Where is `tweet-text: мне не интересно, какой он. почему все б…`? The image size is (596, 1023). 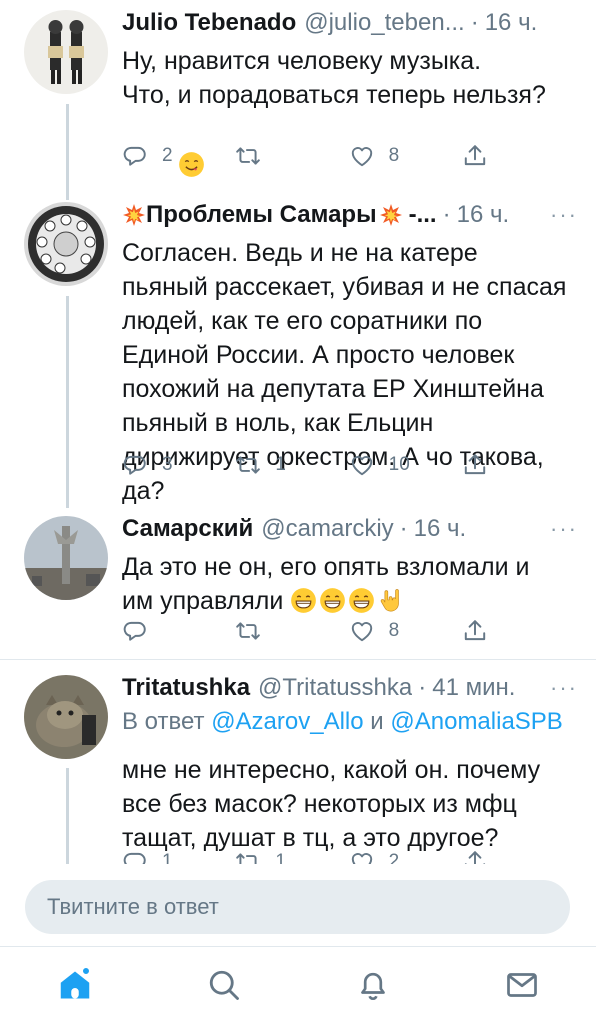
tweet-text: мне не интересно, какой он. почему все б… is located at coordinates (335, 804).